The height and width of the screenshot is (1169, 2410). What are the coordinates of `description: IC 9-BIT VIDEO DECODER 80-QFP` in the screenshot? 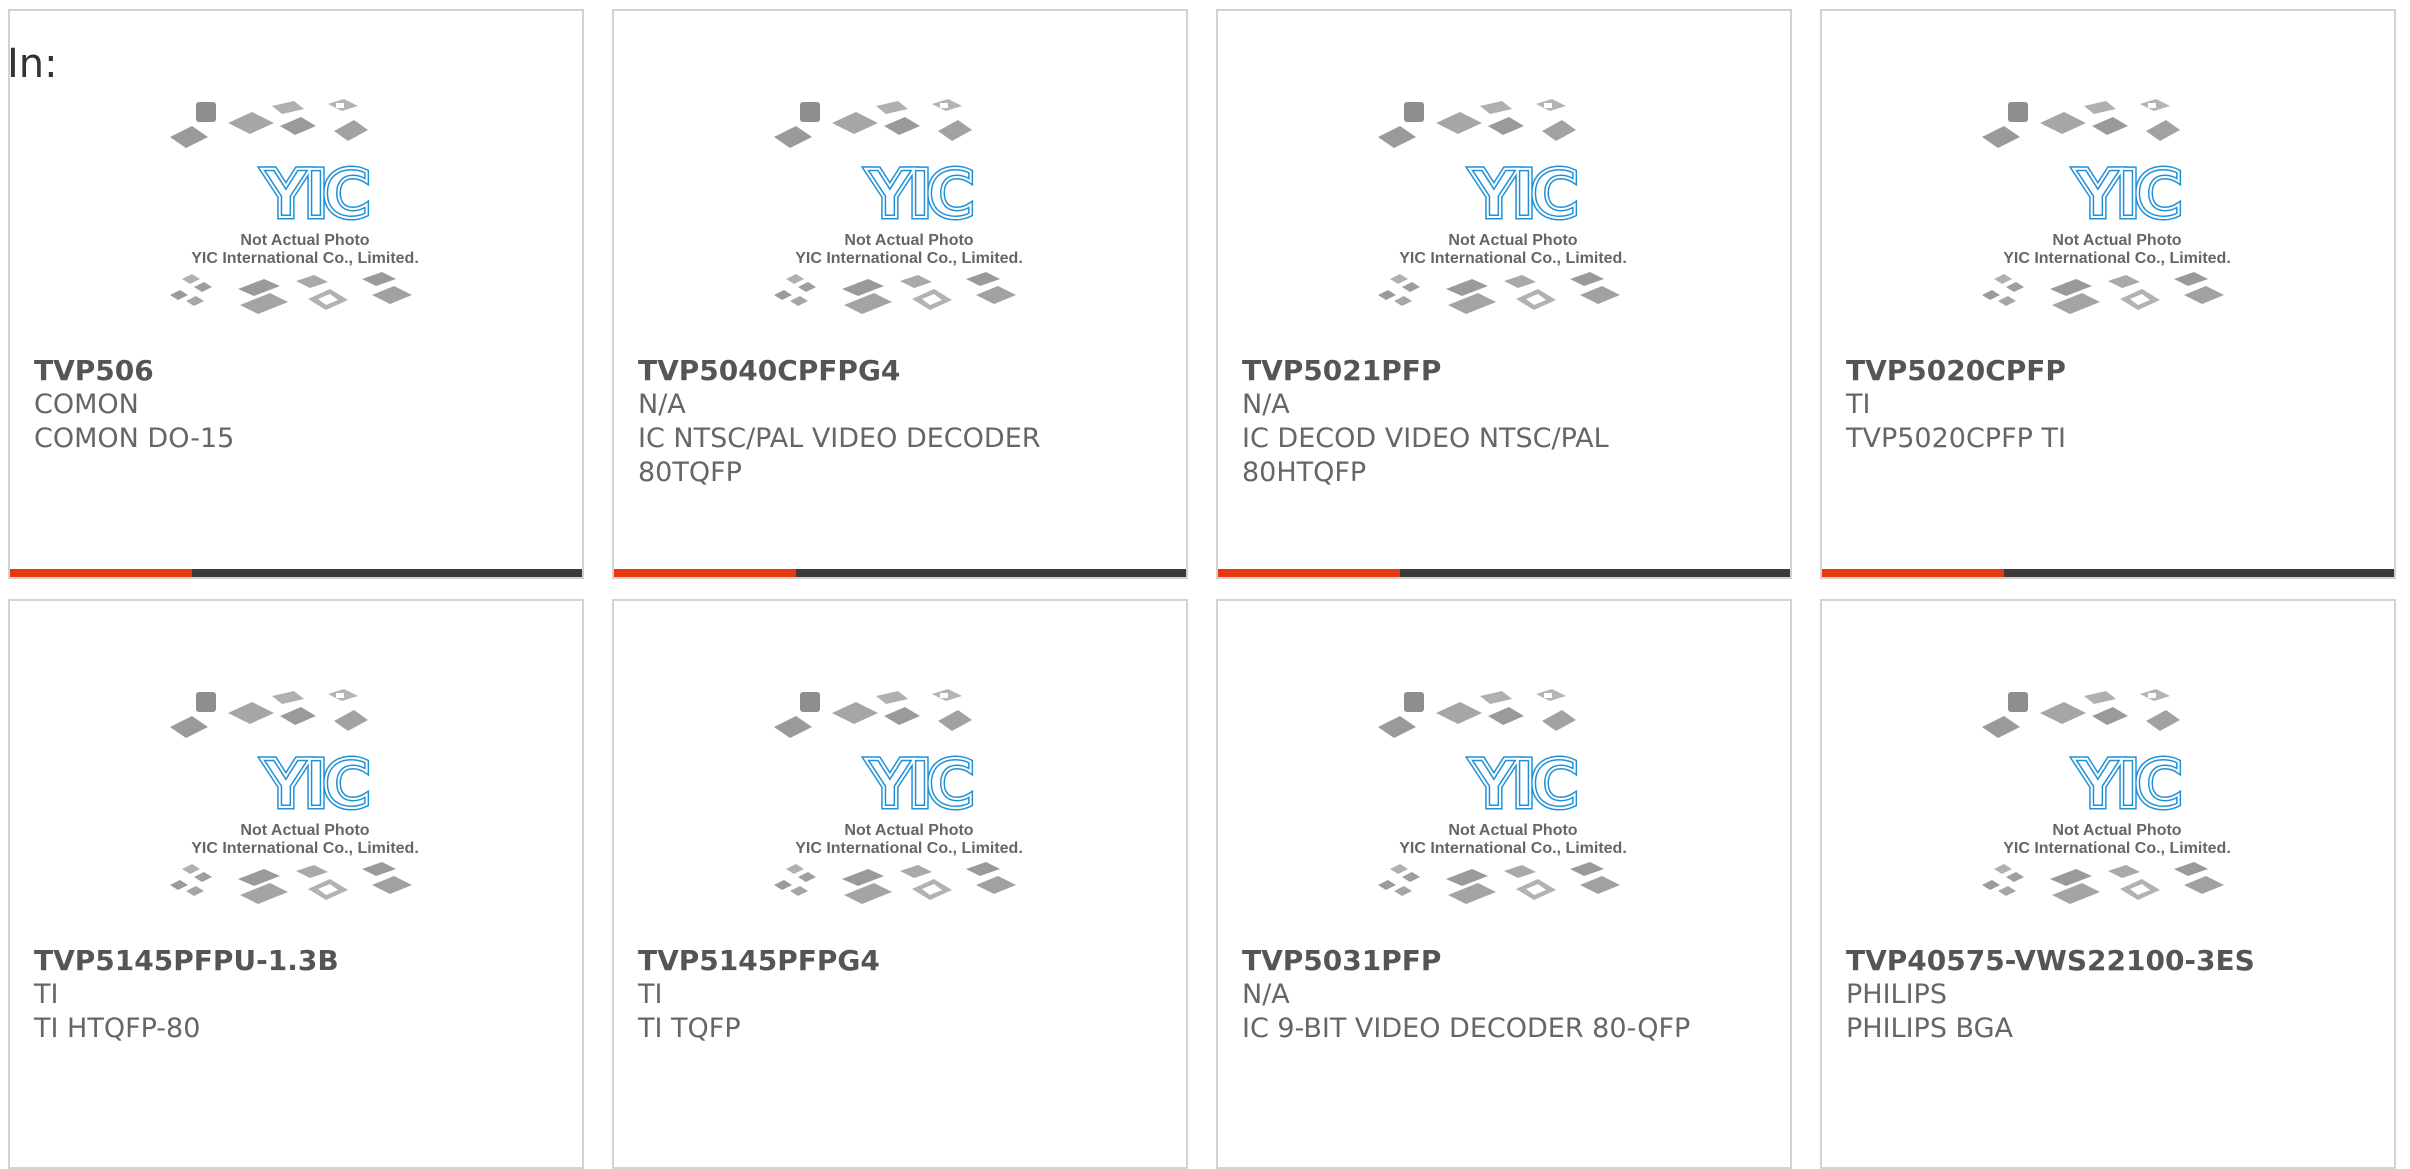 It's located at (1466, 1028).